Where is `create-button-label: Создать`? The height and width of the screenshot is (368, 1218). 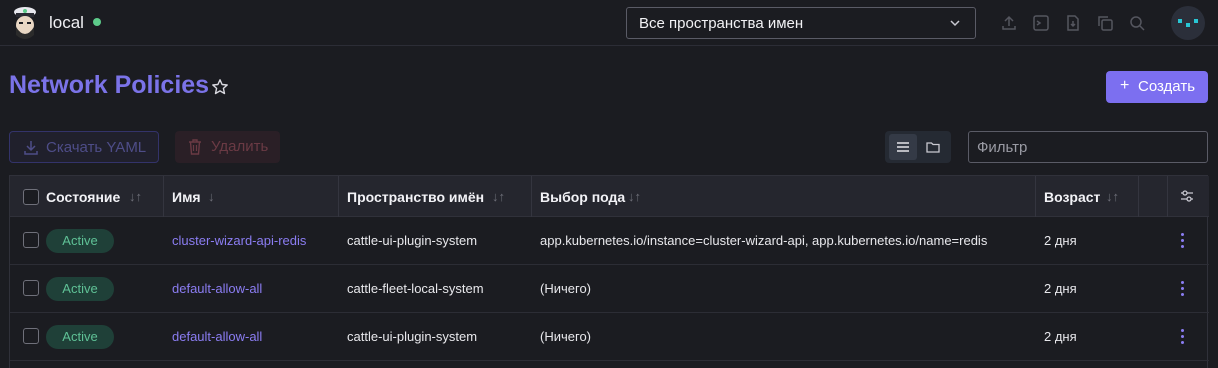 create-button-label: Создать is located at coordinates (1167, 86).